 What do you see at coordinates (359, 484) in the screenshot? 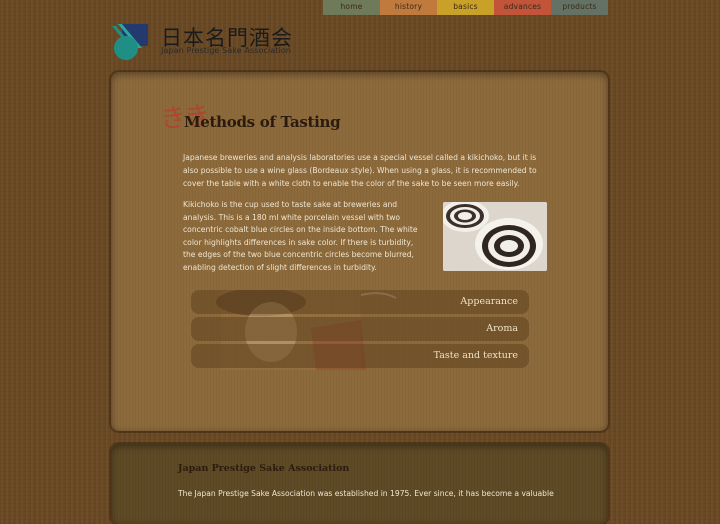
I see `association-panel` at bounding box center [359, 484].